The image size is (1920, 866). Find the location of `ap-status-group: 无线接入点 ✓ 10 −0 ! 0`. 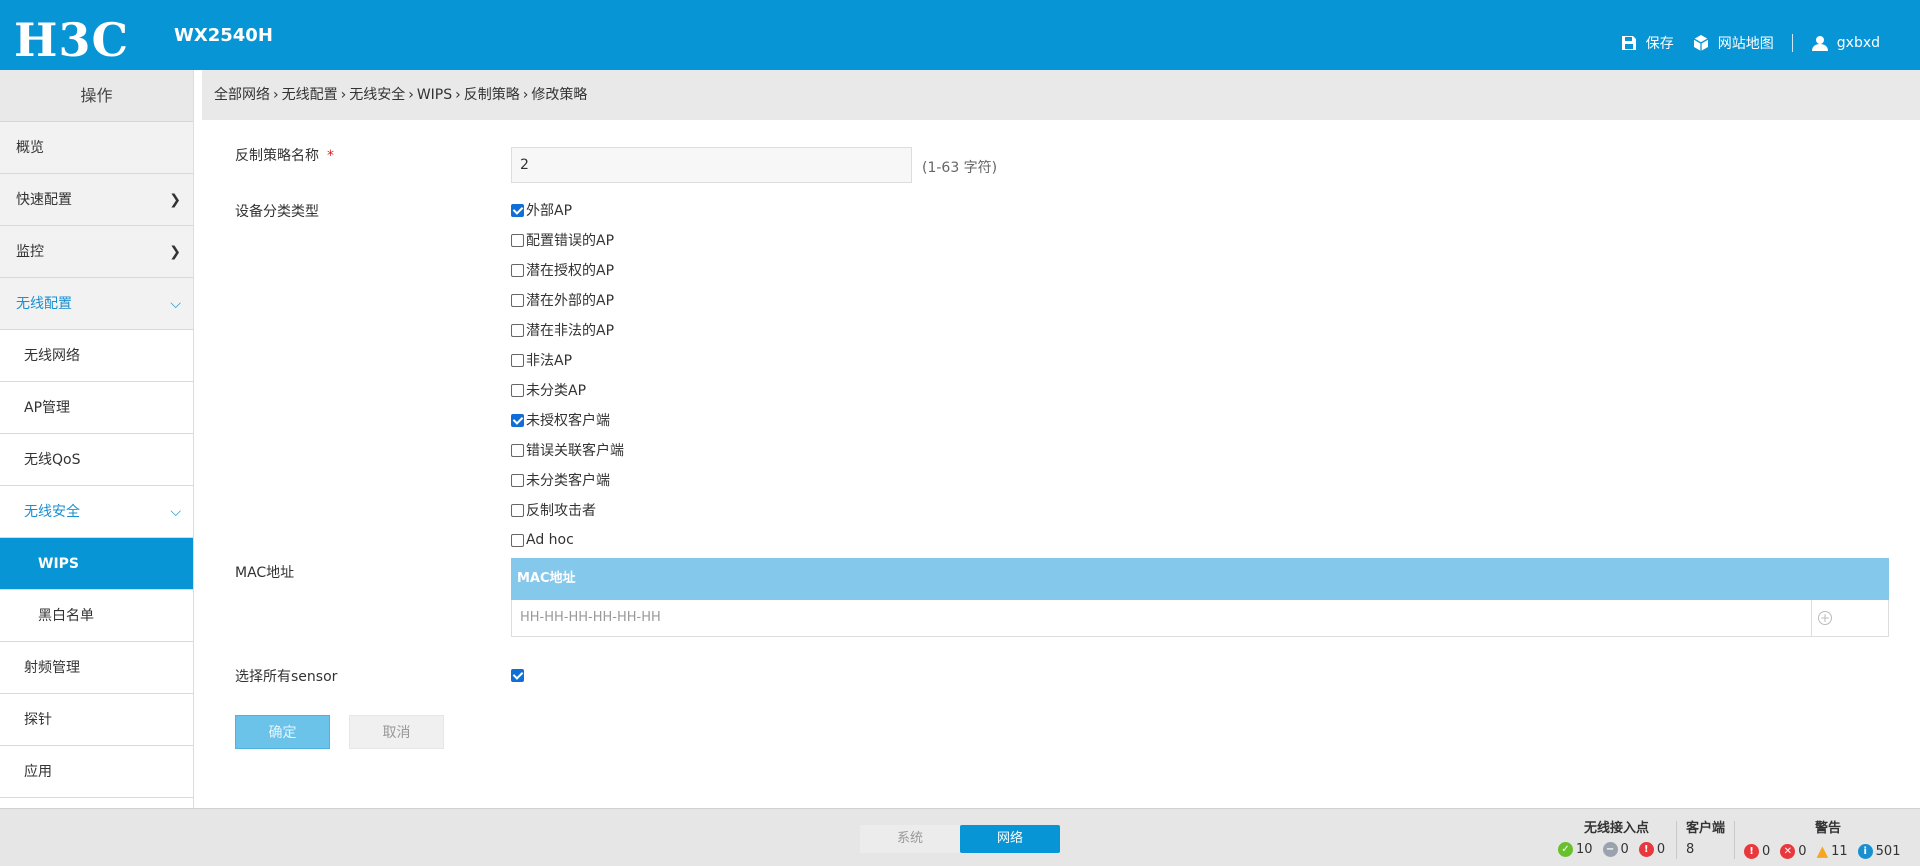

ap-status-group: 无线接入点 ✓ 10 −0 ! 0 is located at coordinates (1616, 837).